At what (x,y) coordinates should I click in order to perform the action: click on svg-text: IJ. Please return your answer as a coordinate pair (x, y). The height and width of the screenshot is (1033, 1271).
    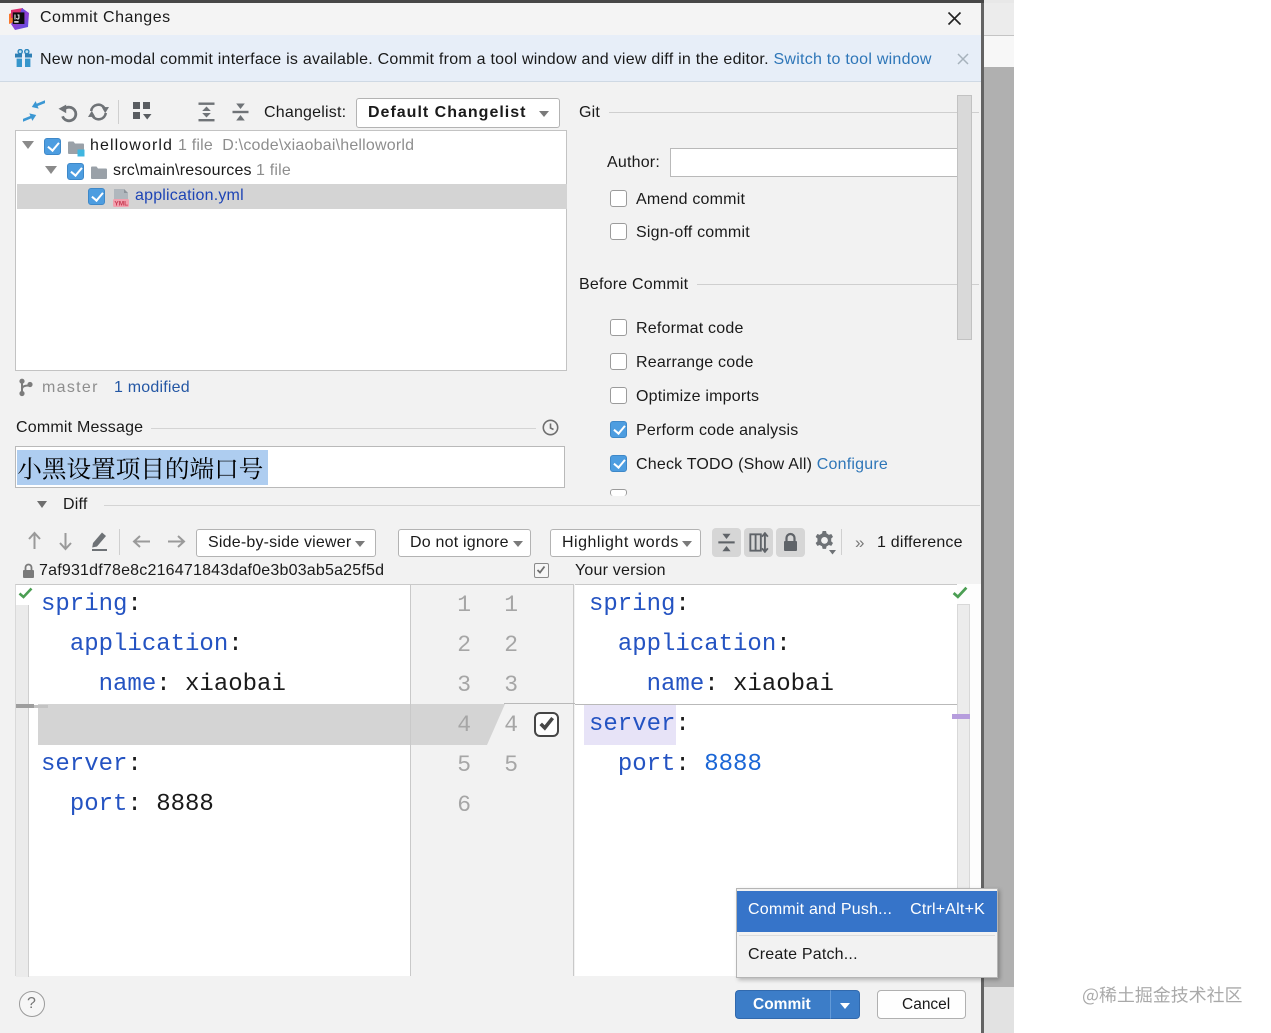
    Looking at the image, I should click on (17, 17).